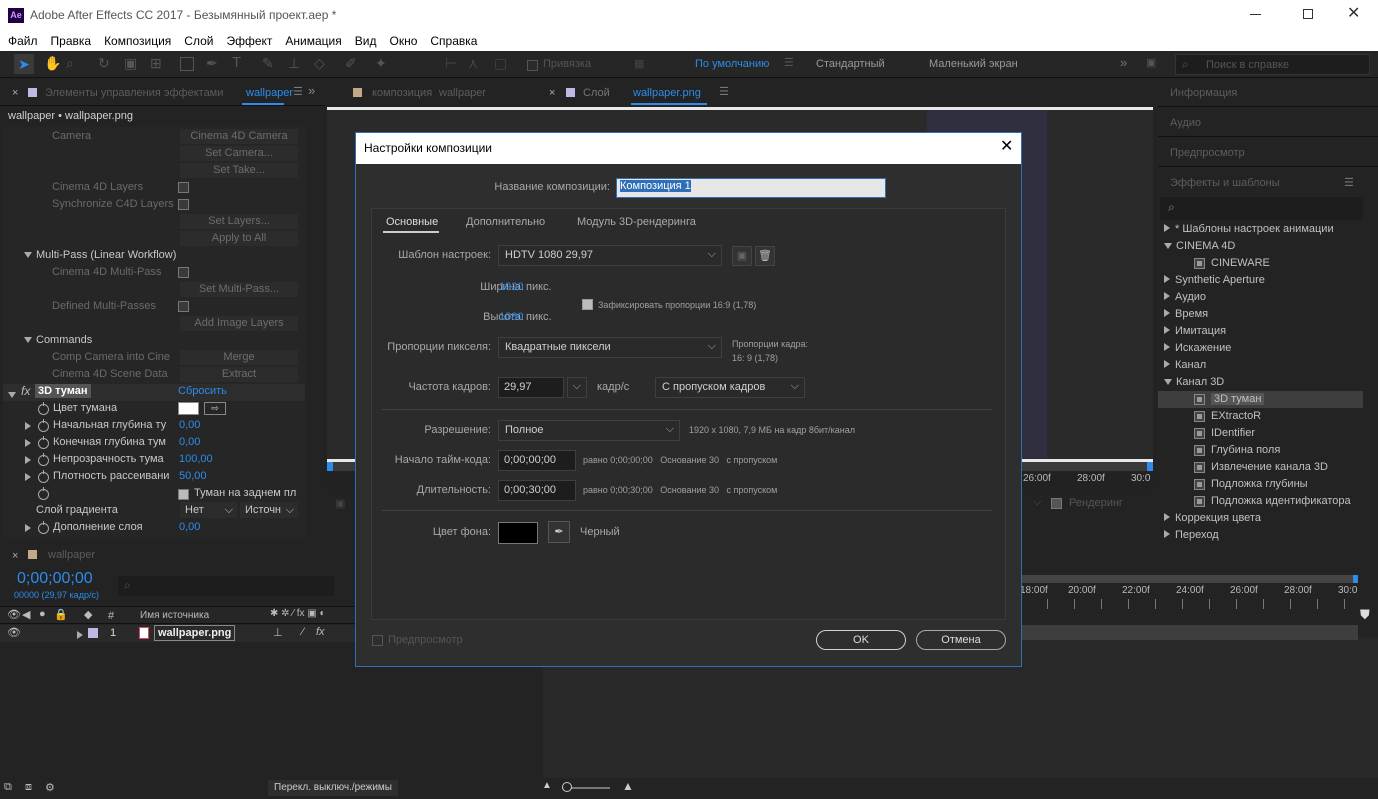 This screenshot has width=1378, height=799. Describe the element at coordinates (1123, 62) in the screenshot. I see `more-workspaces-icon: »` at that location.